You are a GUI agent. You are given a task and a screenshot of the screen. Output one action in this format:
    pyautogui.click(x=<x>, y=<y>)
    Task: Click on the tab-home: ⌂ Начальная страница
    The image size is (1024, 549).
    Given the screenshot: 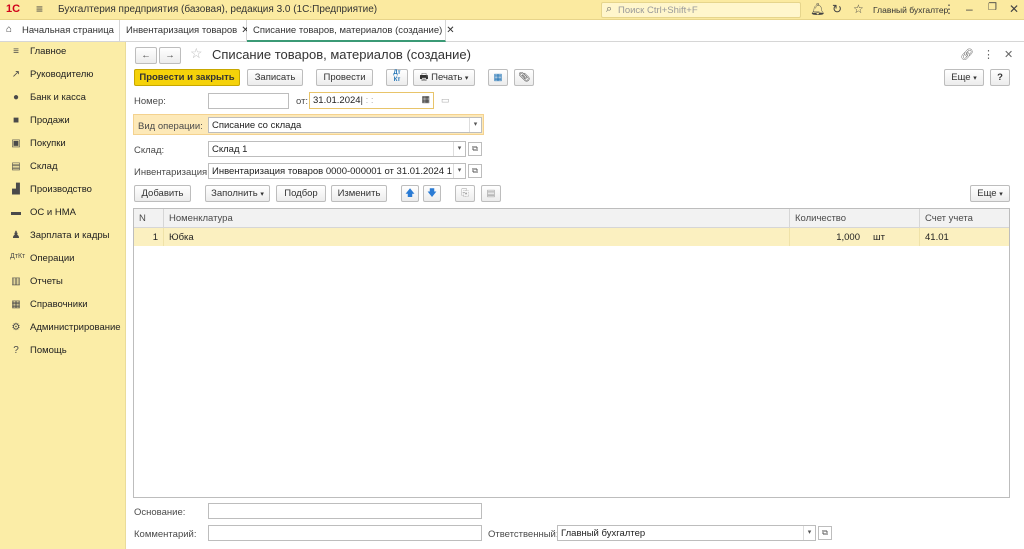 What is the action you would take?
    pyautogui.click(x=60, y=31)
    